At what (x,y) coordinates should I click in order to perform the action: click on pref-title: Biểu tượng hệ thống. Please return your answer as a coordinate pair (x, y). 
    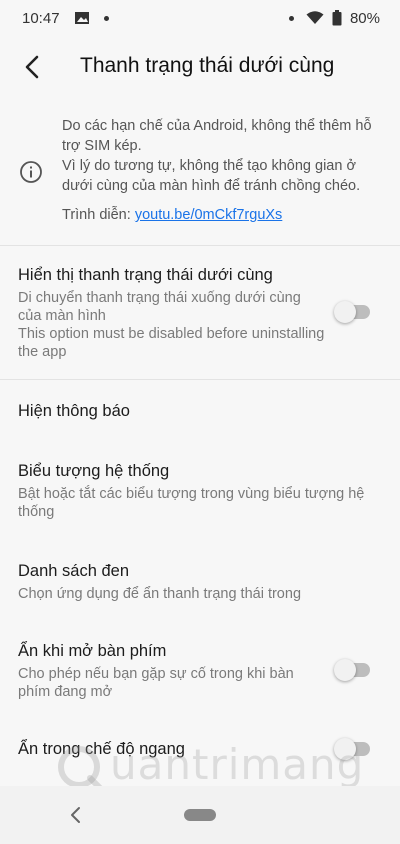
    Looking at the image, I should click on (94, 471).